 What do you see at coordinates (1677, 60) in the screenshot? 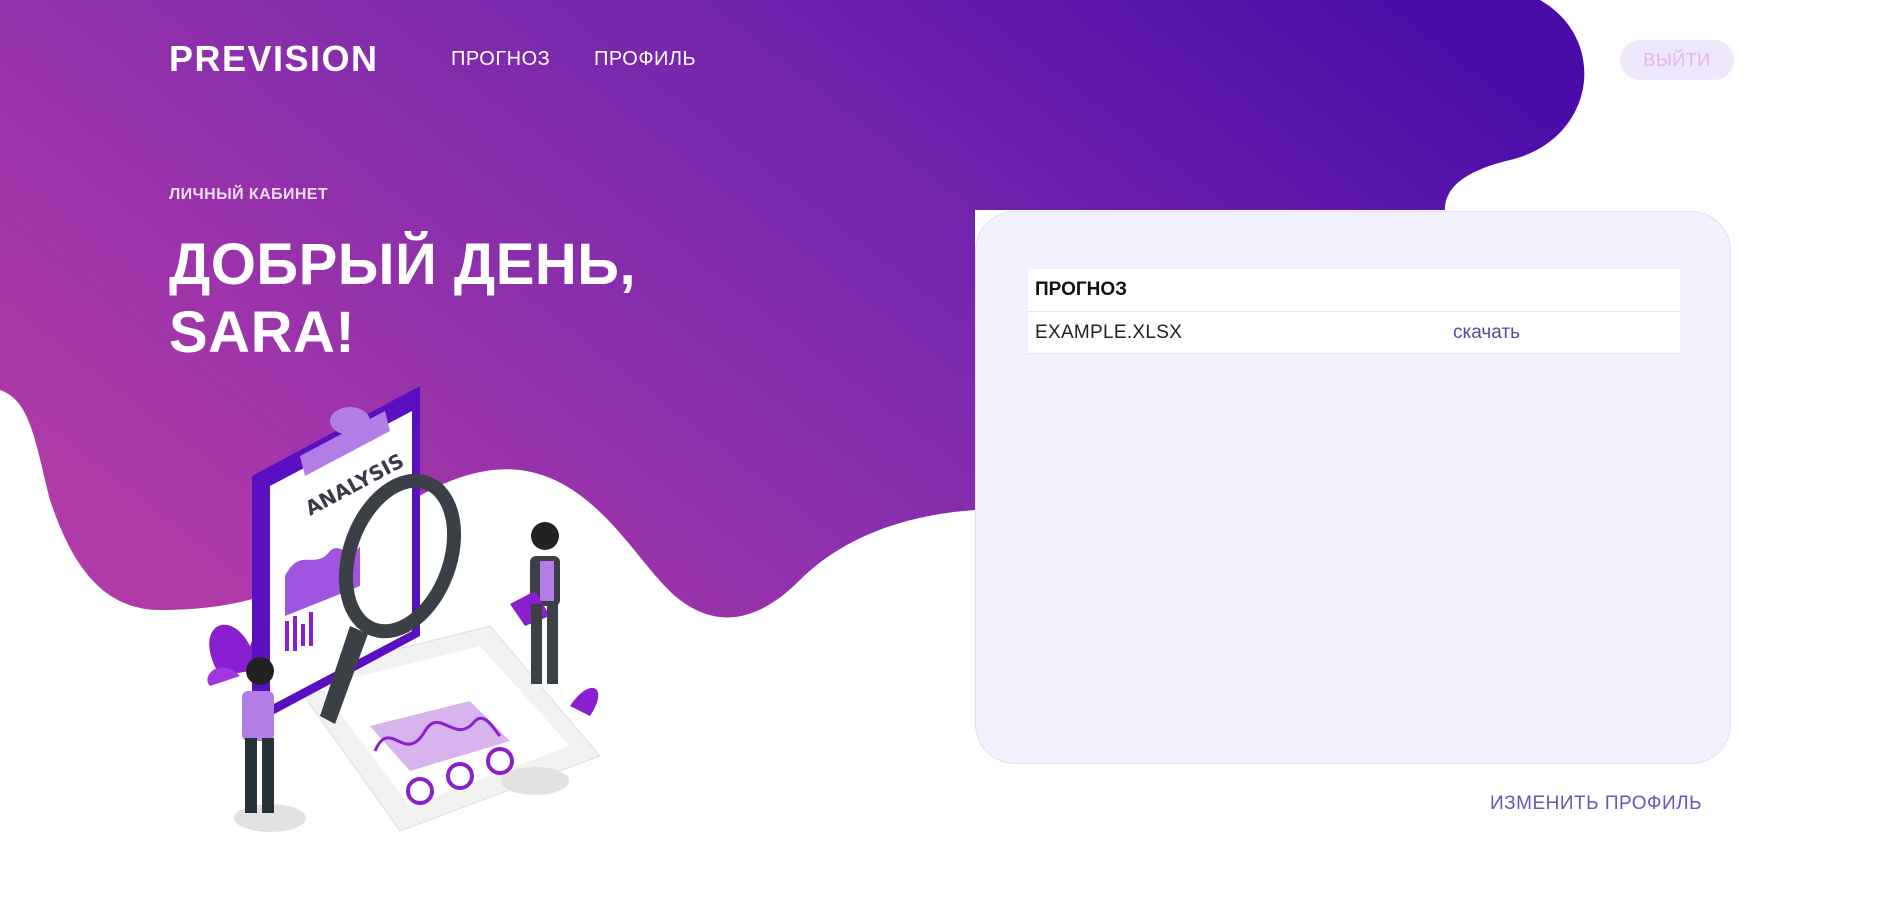
I see `logout-button: ВЫЙТИ` at bounding box center [1677, 60].